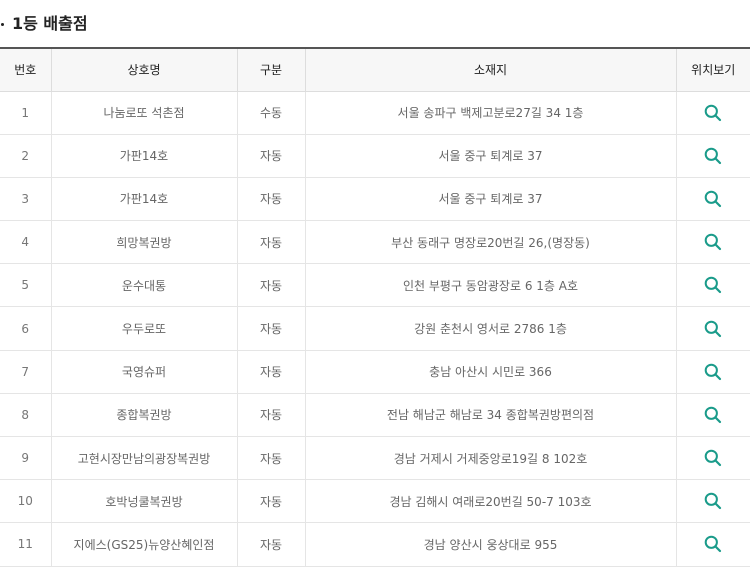 The height and width of the screenshot is (567, 750). I want to click on row-number: 10, so click(25, 501).